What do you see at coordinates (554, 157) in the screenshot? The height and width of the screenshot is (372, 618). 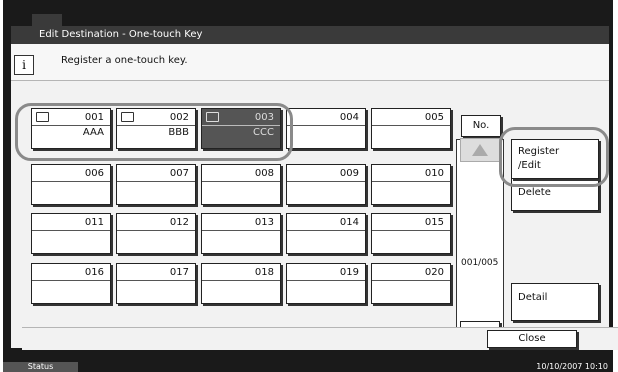 I see `highlight-ring-register` at bounding box center [554, 157].